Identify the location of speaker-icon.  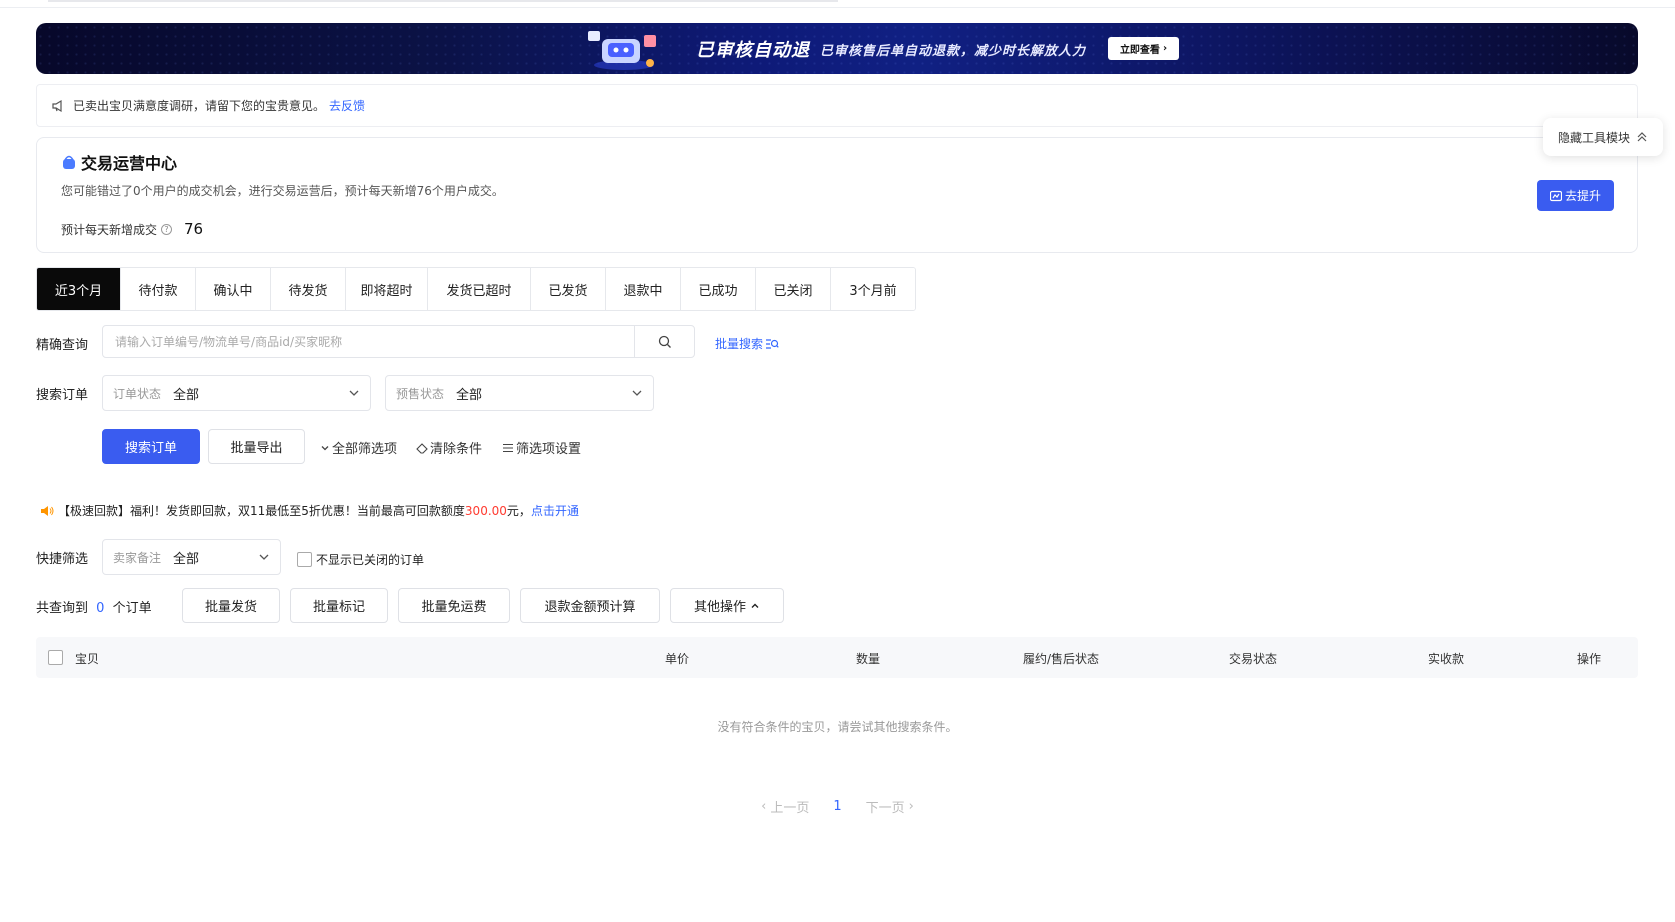
(47, 510).